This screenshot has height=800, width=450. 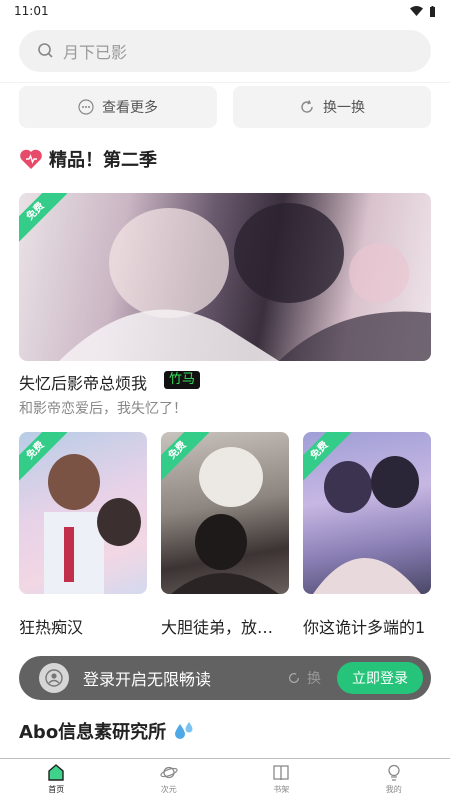 What do you see at coordinates (394, 772) in the screenshot?
I see `profile-icon` at bounding box center [394, 772].